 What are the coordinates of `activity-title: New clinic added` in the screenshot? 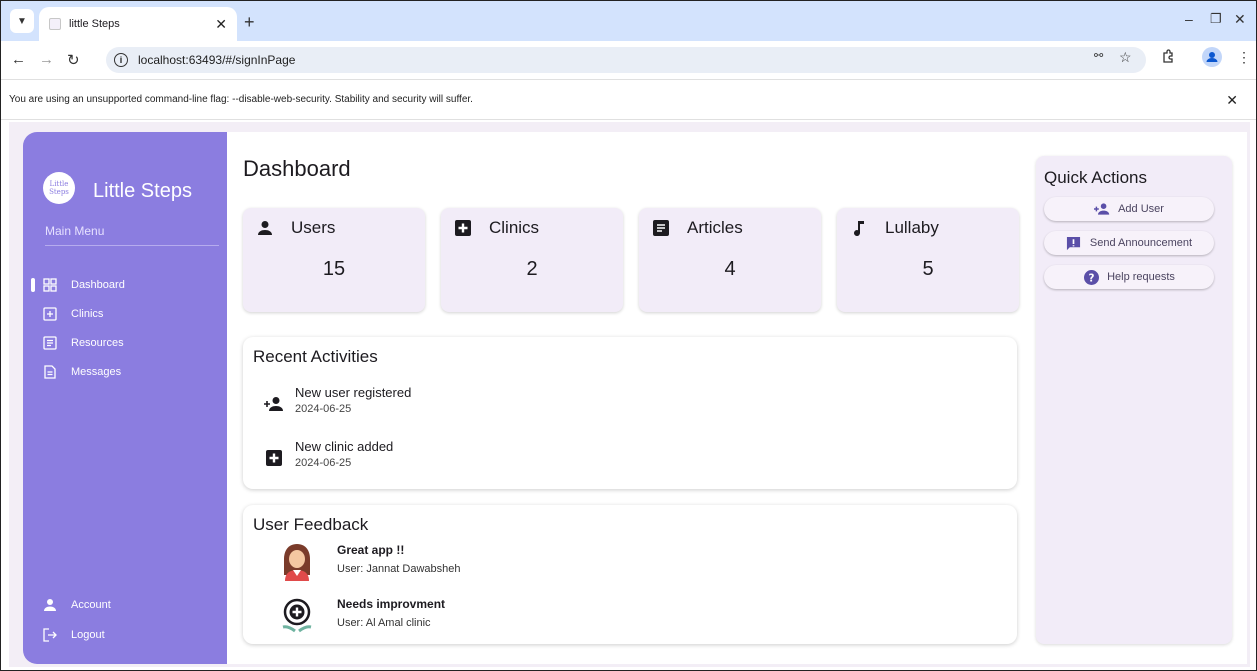 It's located at (344, 446).